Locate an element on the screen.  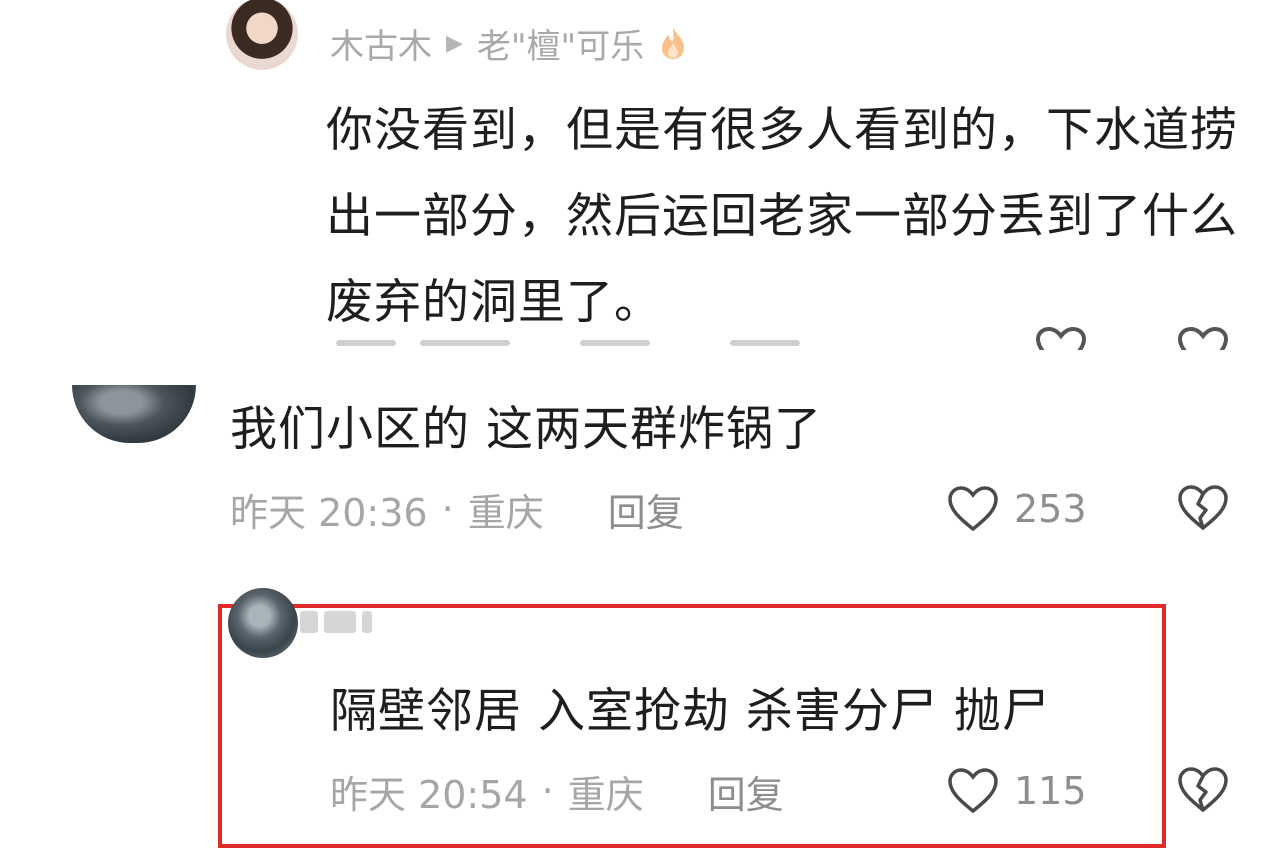
fire-icon is located at coordinates (673, 43).